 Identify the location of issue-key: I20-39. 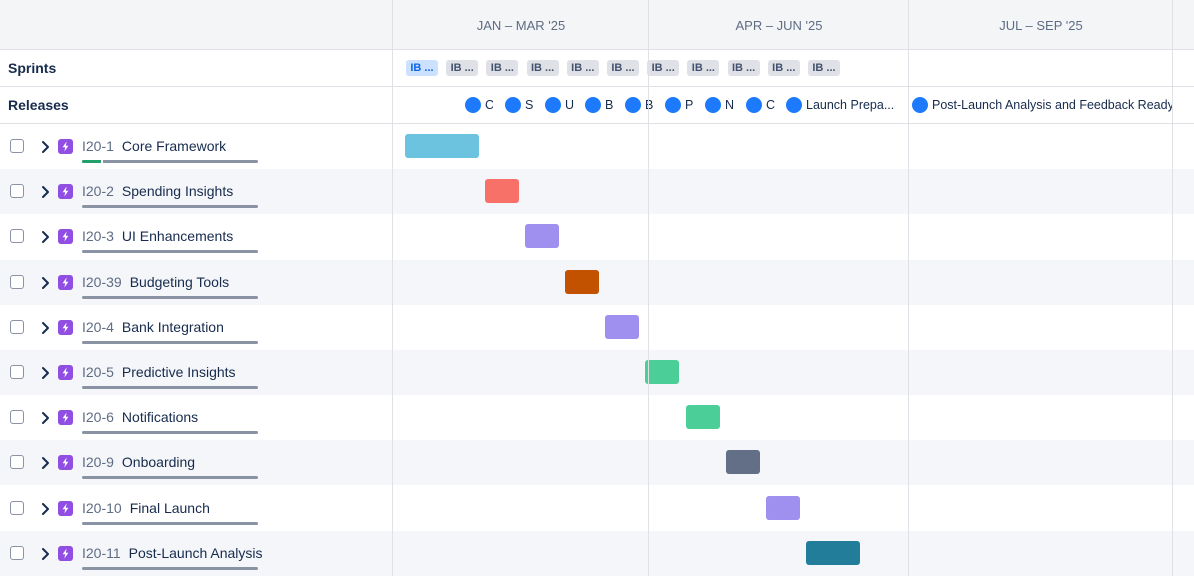
(102, 282).